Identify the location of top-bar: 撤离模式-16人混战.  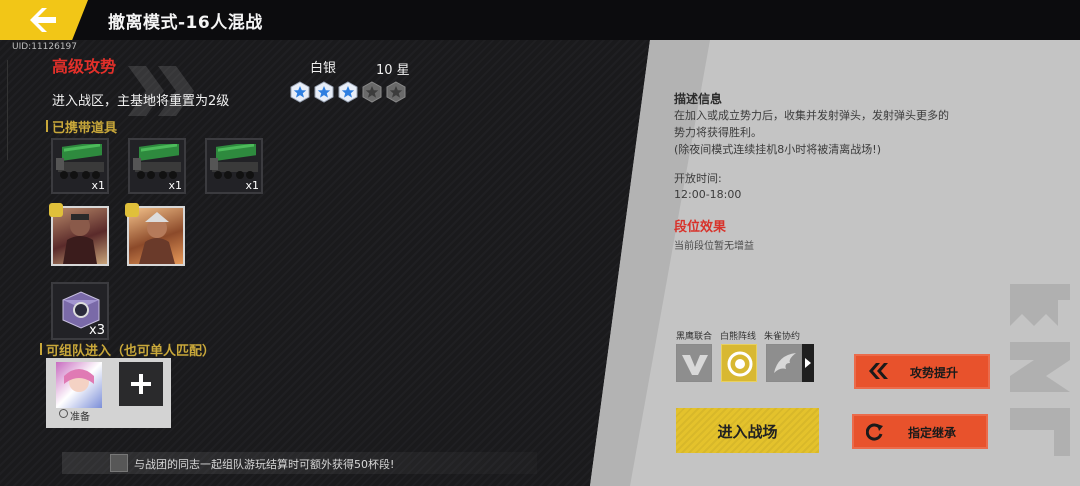
(540, 20).